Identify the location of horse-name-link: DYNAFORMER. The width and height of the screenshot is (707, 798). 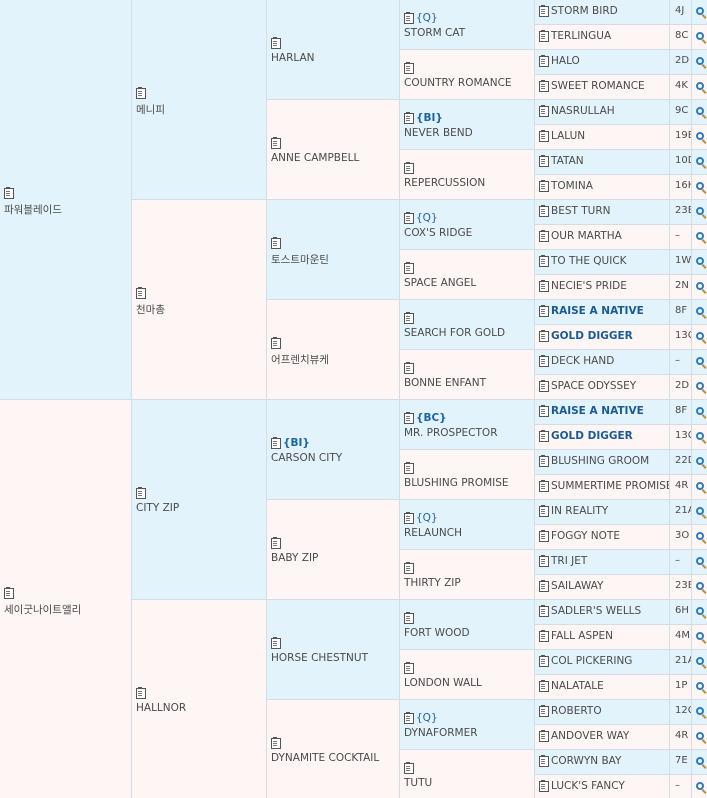
(441, 733).